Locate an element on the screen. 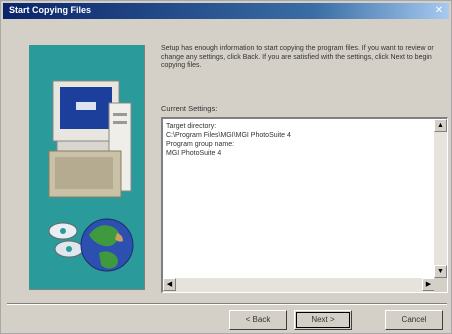 This screenshot has height=334, width=452. close-icon: ✕ is located at coordinates (439, 11).